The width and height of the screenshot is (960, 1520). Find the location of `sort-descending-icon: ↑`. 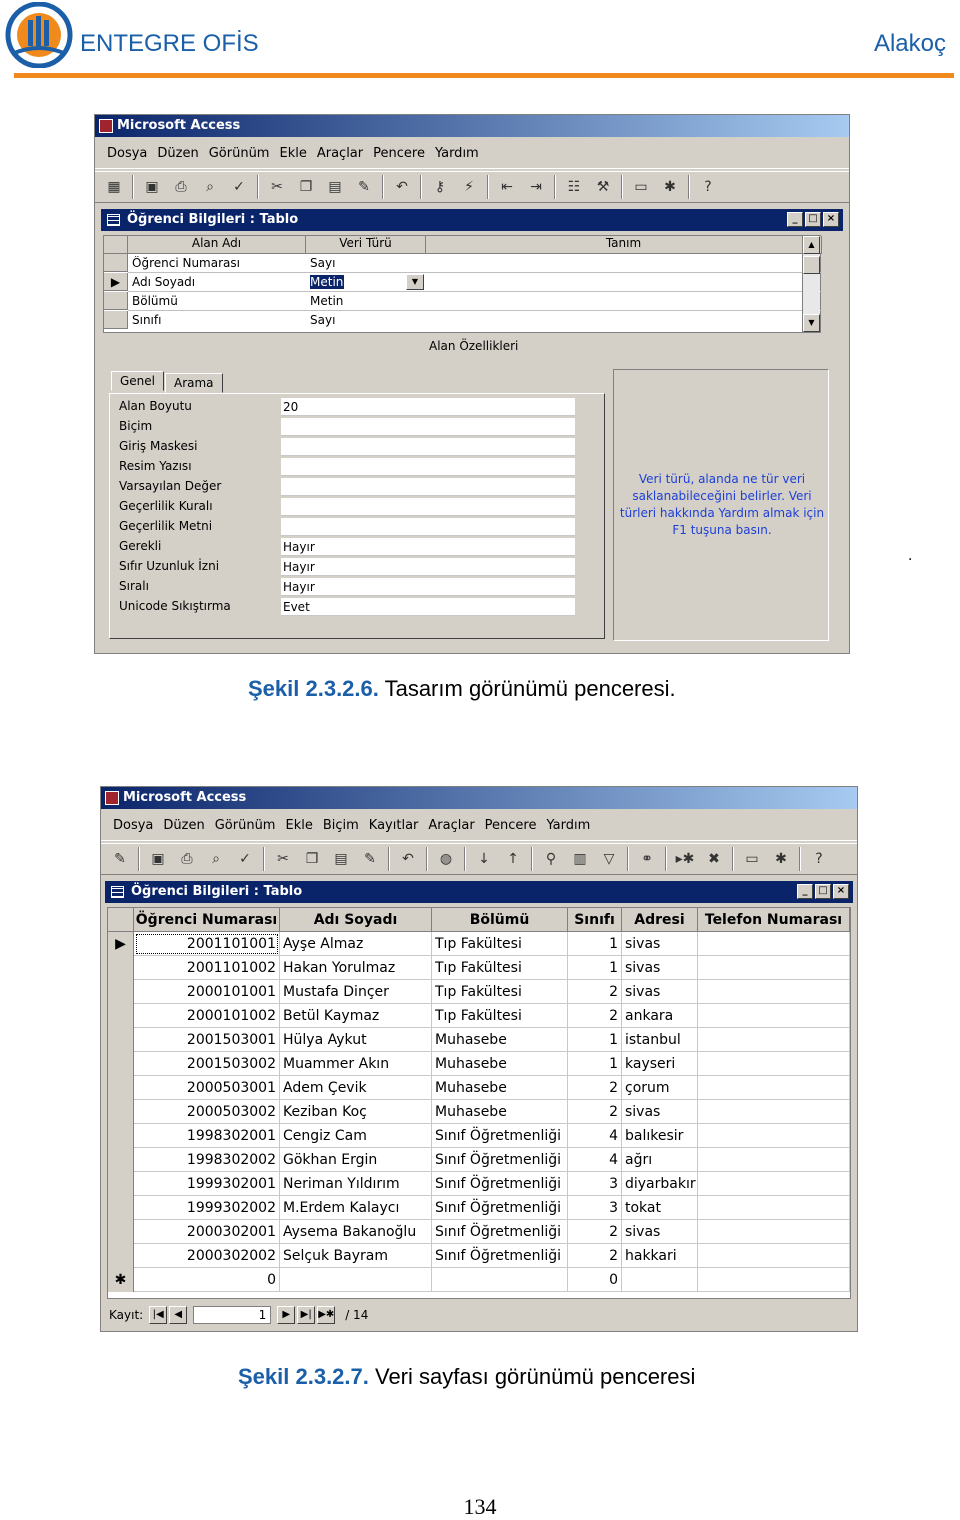

sort-descending-icon: ↑ is located at coordinates (513, 859).